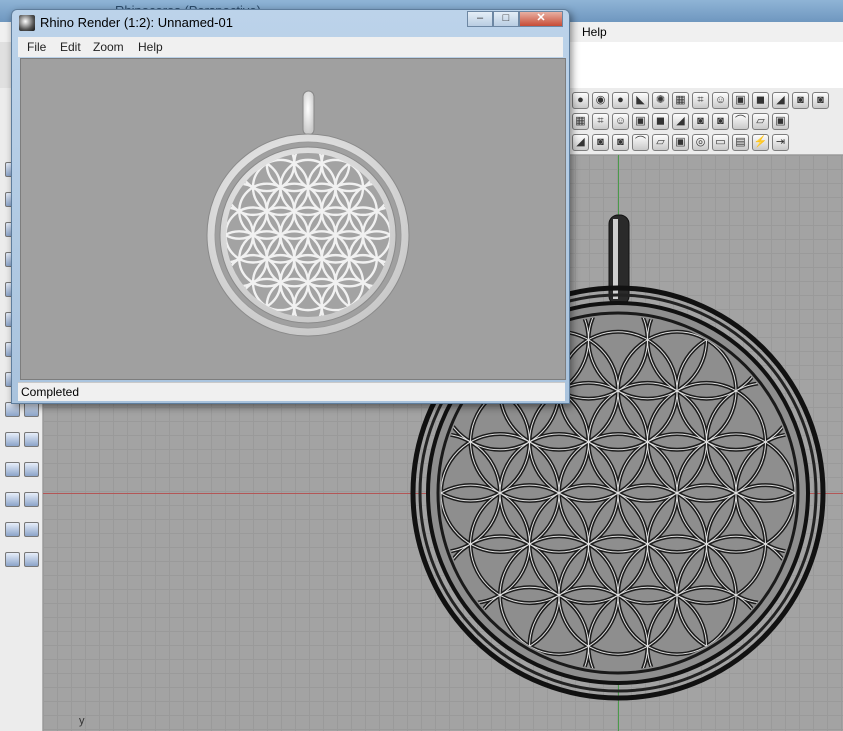 The image size is (843, 731). What do you see at coordinates (580, 121) in the screenshot?
I see `curve-icon: ▦` at bounding box center [580, 121].